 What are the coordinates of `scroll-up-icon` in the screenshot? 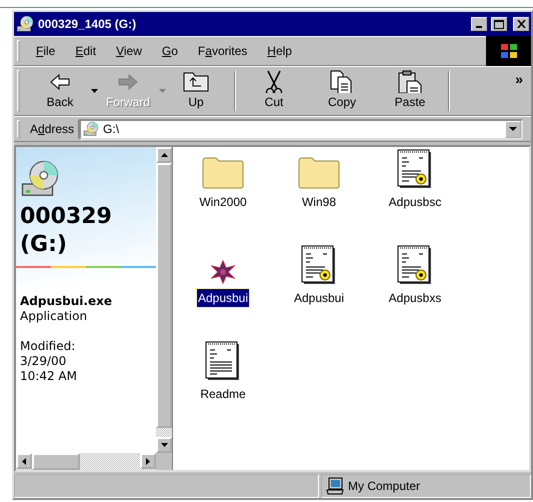 It's located at (164, 155).